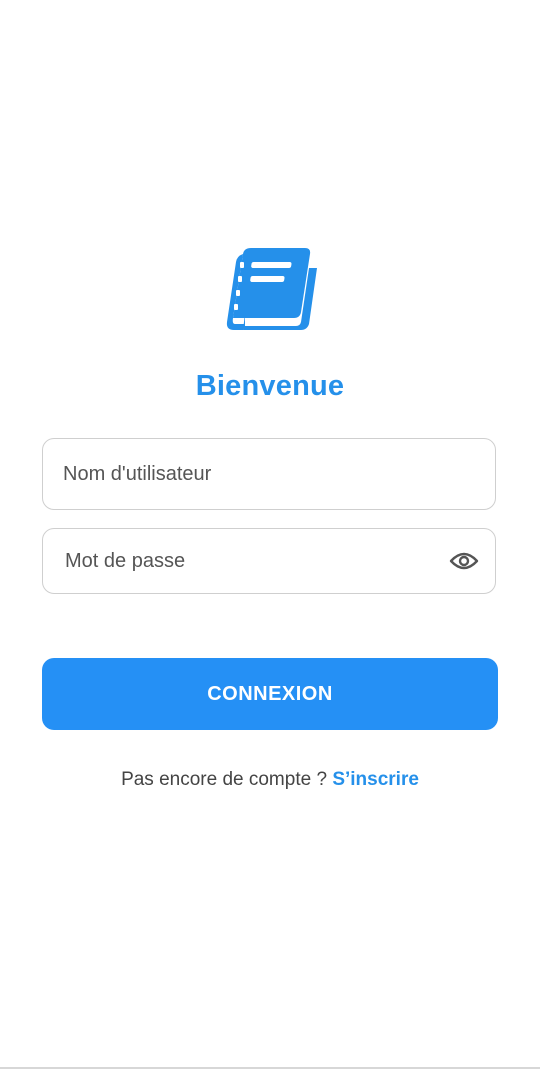 This screenshot has height=1069, width=540. I want to click on signup-prompt-line: Pas encore de compte ? S’inscrire, so click(270, 780).